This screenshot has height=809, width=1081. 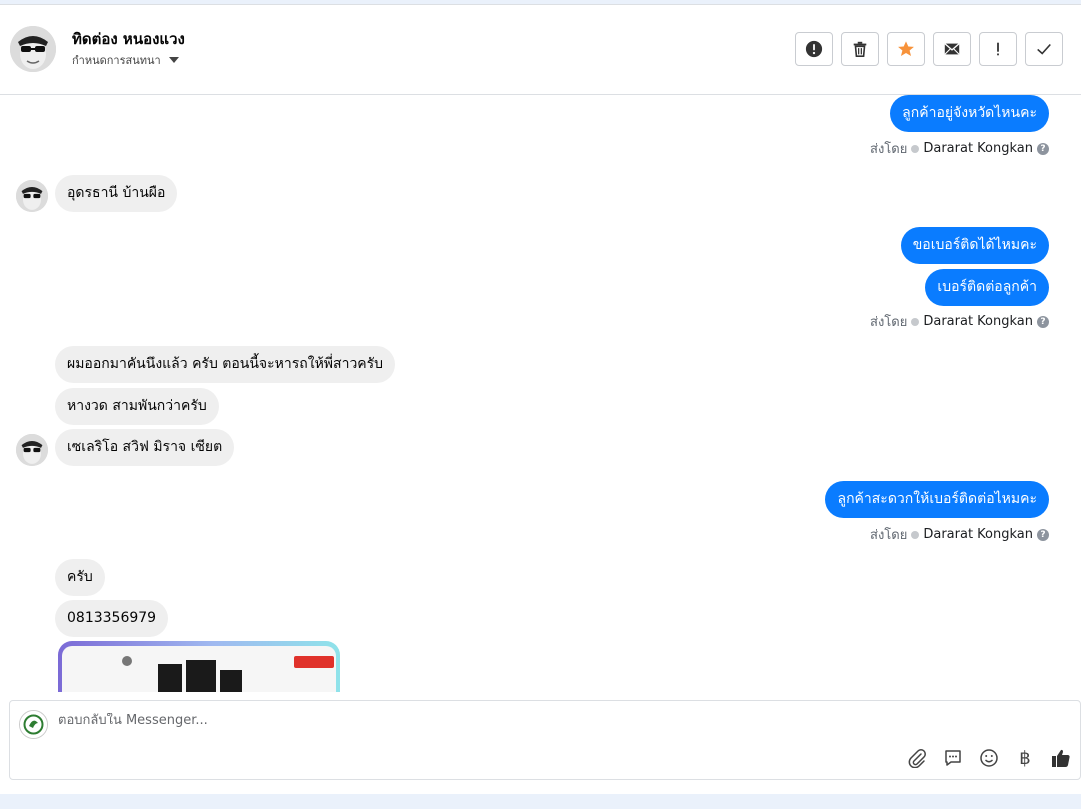 What do you see at coordinates (33, 724) in the screenshot?
I see `page-avatar` at bounding box center [33, 724].